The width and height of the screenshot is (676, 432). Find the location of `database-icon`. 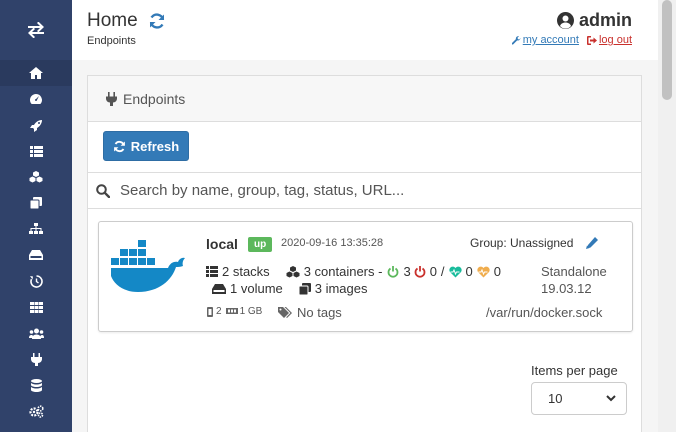

database-icon is located at coordinates (36, 385).